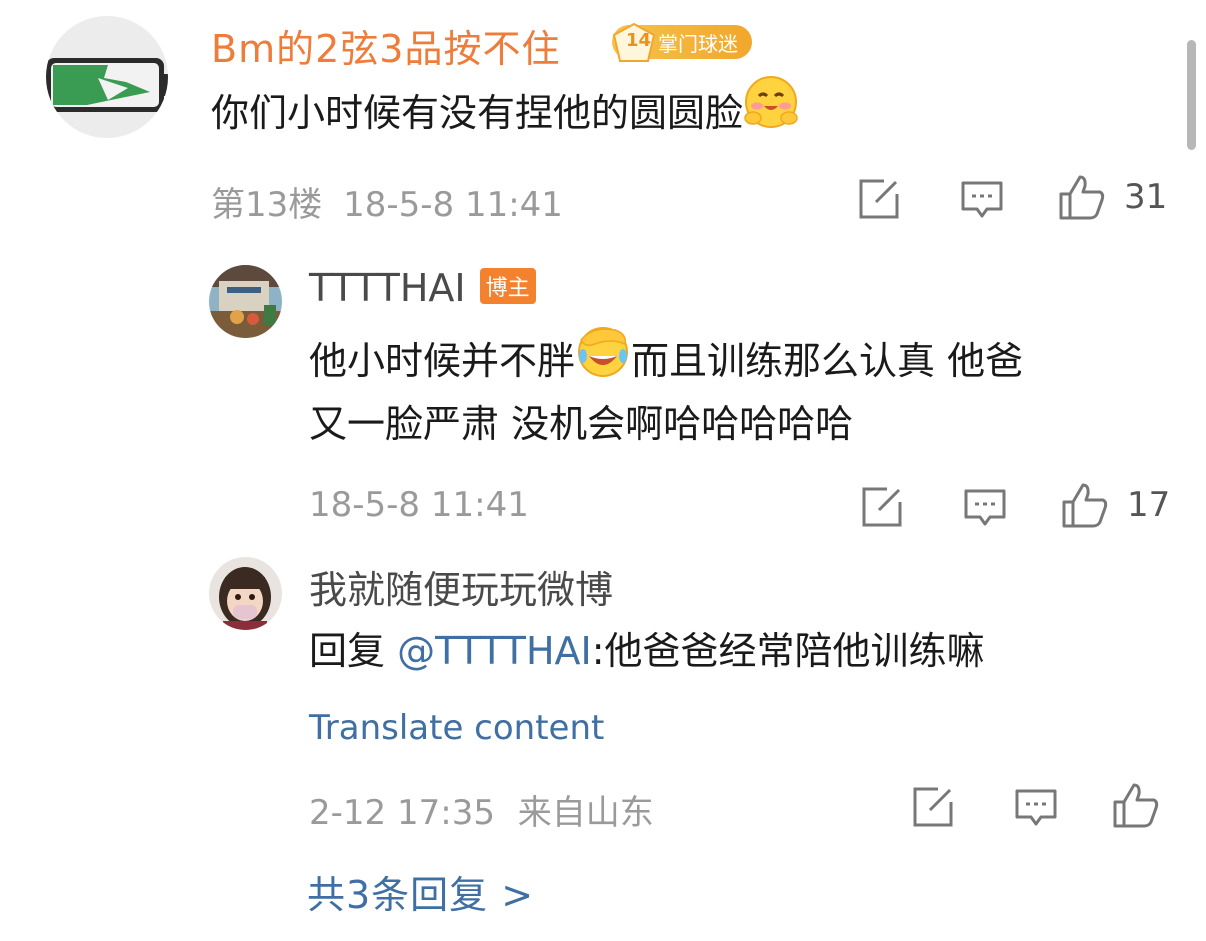 The image size is (1206, 941). I want to click on comment-button, so click(982, 200).